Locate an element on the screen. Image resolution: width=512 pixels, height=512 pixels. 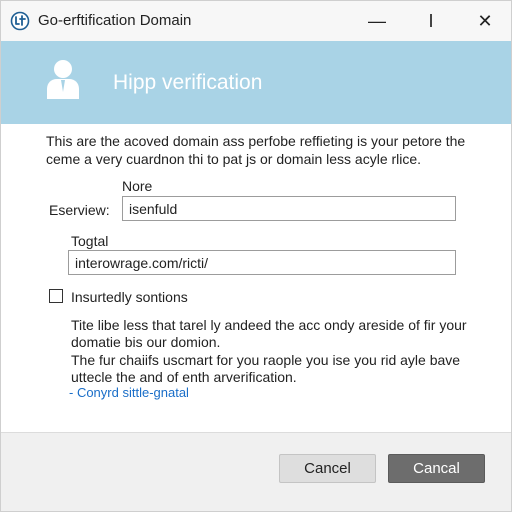
globe-badge-icon is located at coordinates (20, 21).